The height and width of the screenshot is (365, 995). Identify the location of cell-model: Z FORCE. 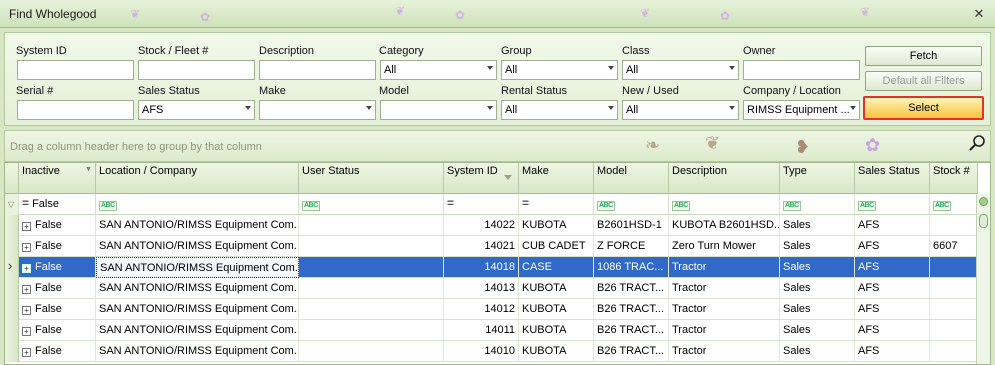
(631, 246).